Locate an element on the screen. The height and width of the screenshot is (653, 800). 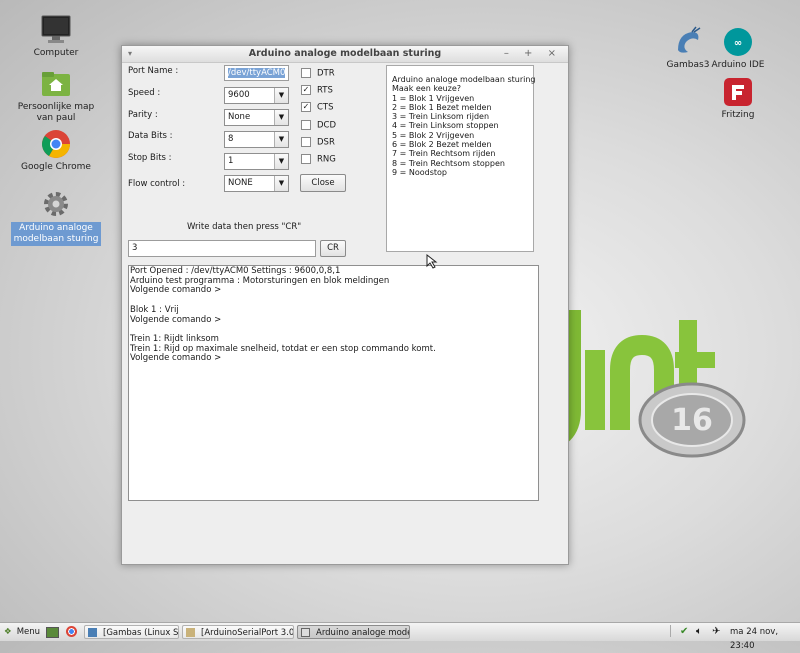
parity-value: None is located at coordinates (239, 117).